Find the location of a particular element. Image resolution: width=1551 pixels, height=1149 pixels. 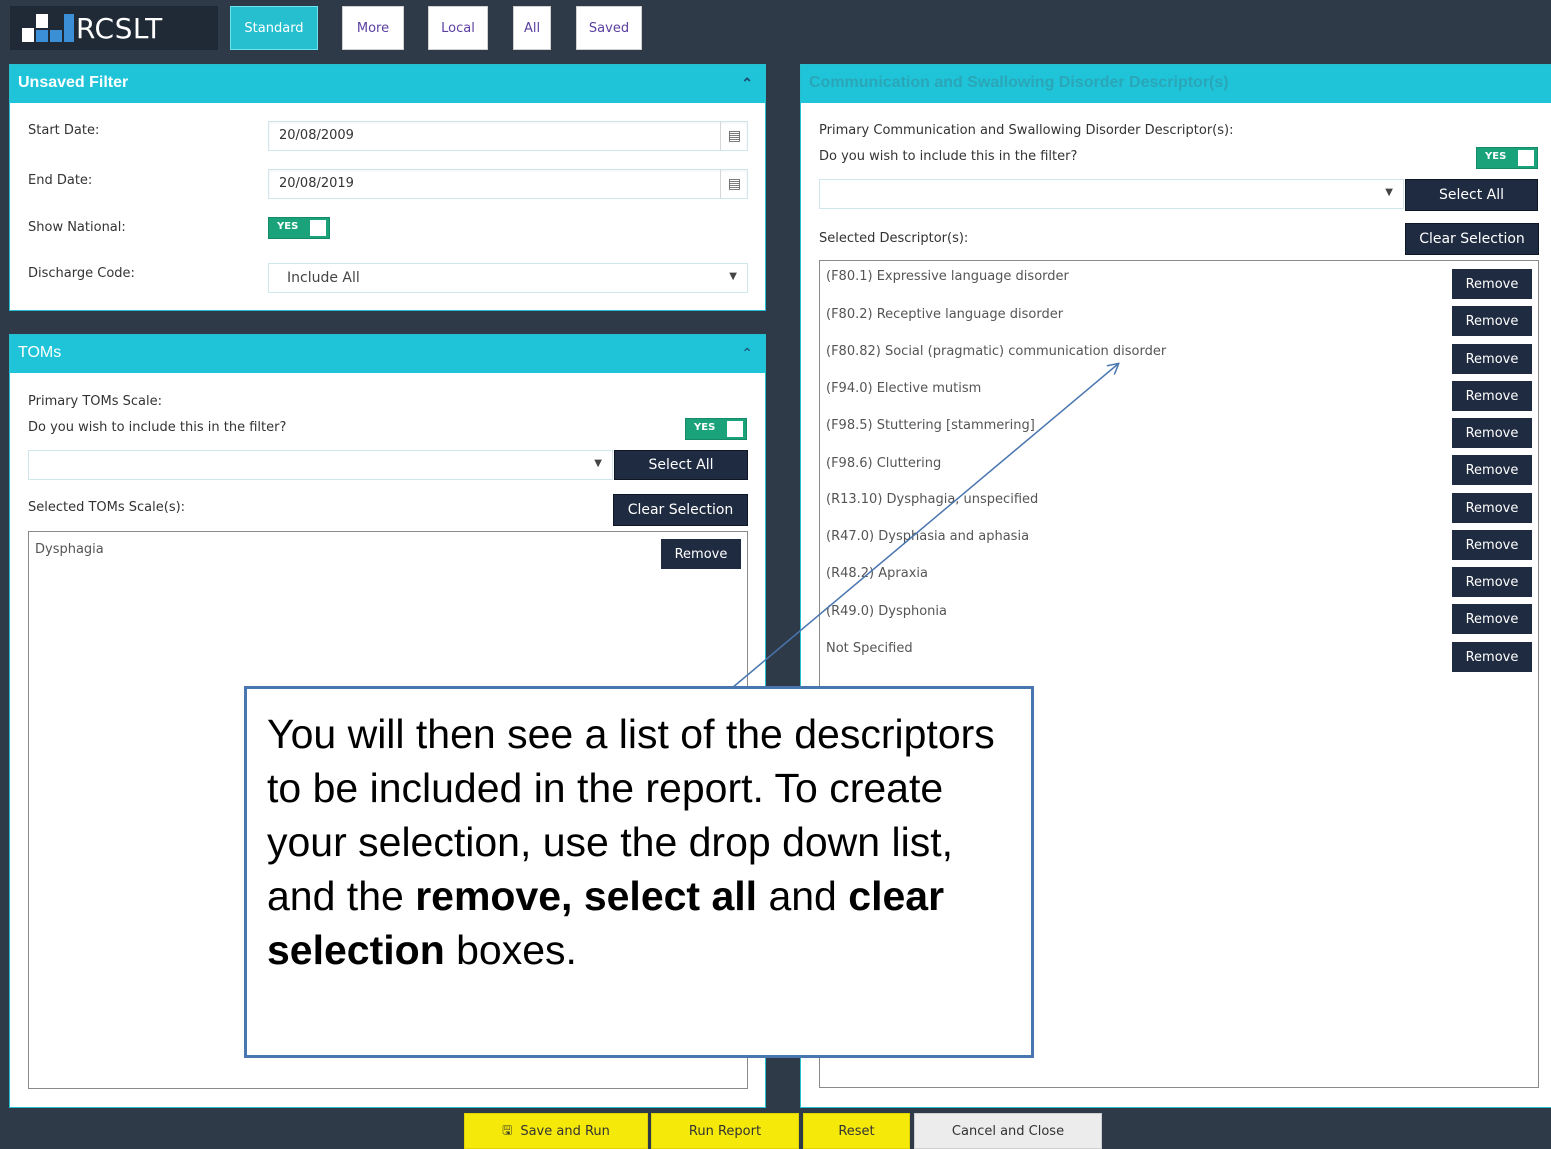

show-national-toggle: YES is located at coordinates (299, 228).